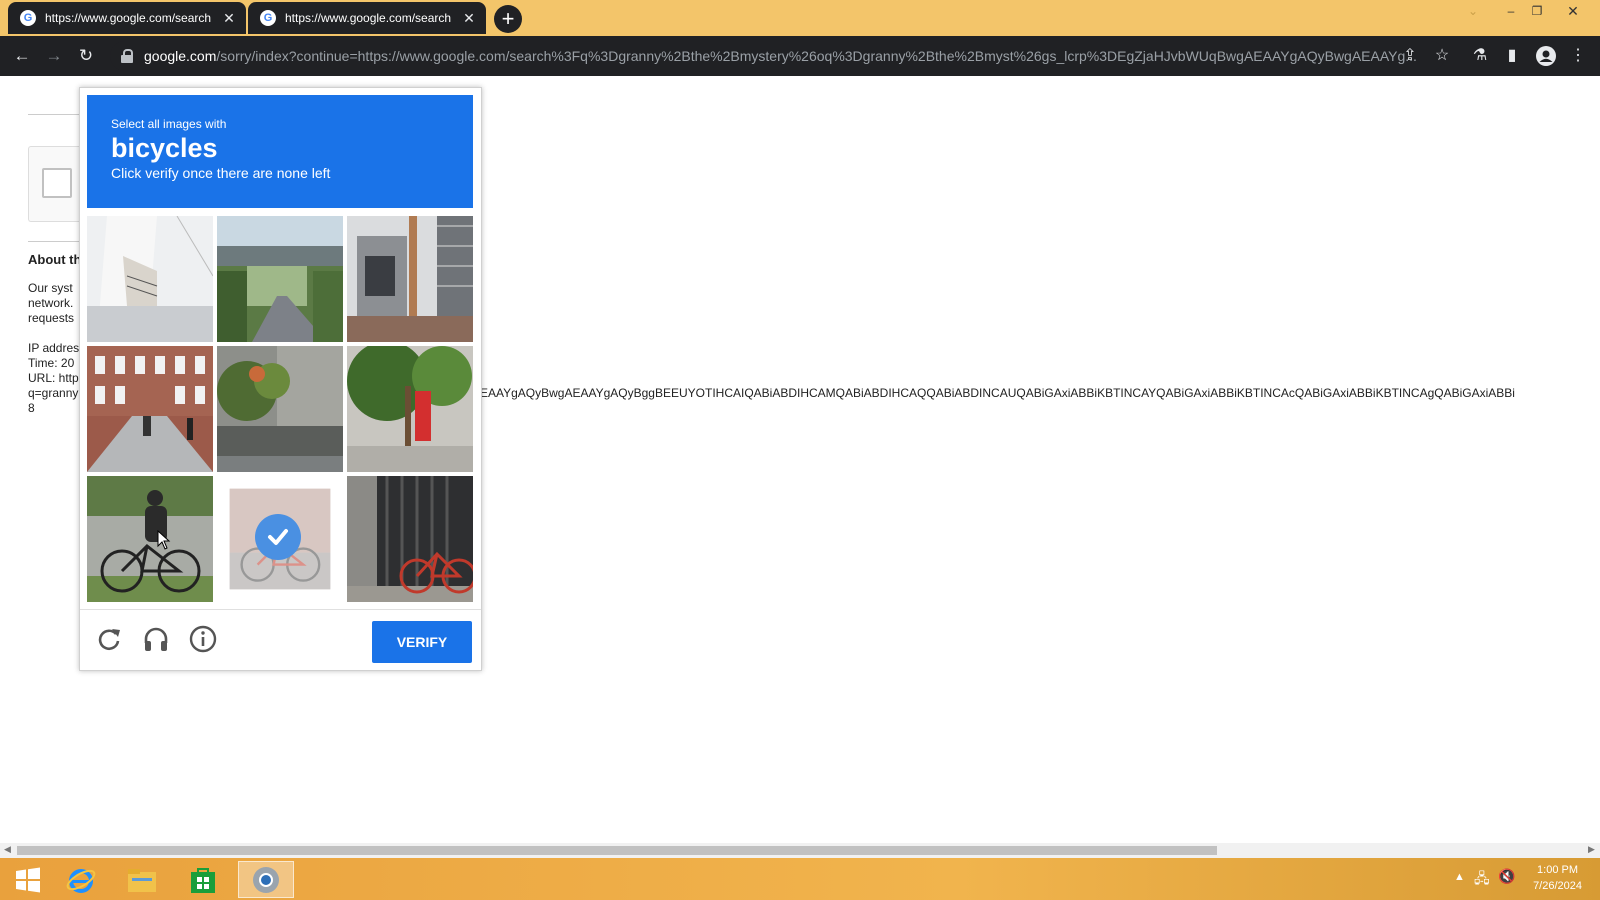 This screenshot has width=1600, height=900. I want to click on url-host: google.com, so click(180, 56).